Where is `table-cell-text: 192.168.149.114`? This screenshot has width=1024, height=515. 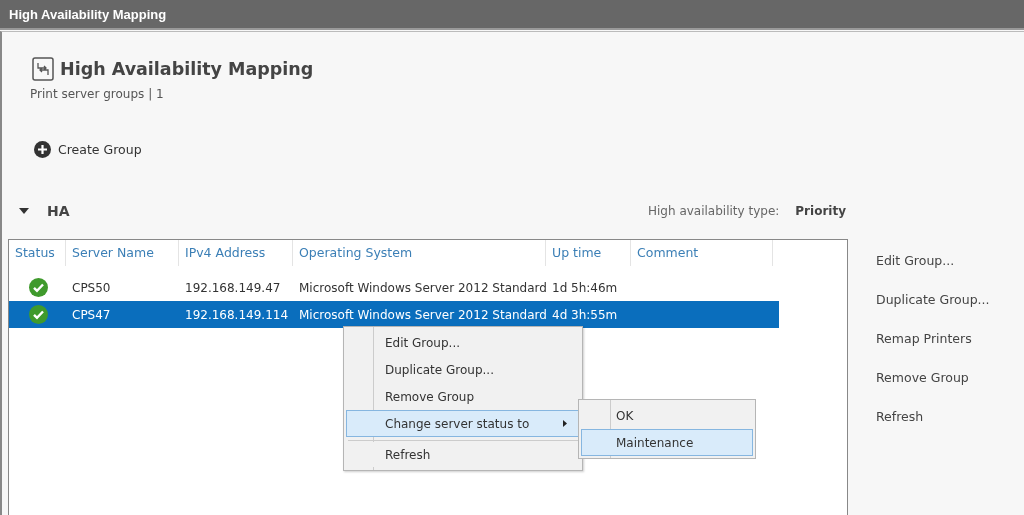
table-cell-text: 192.168.149.114 is located at coordinates (237, 314).